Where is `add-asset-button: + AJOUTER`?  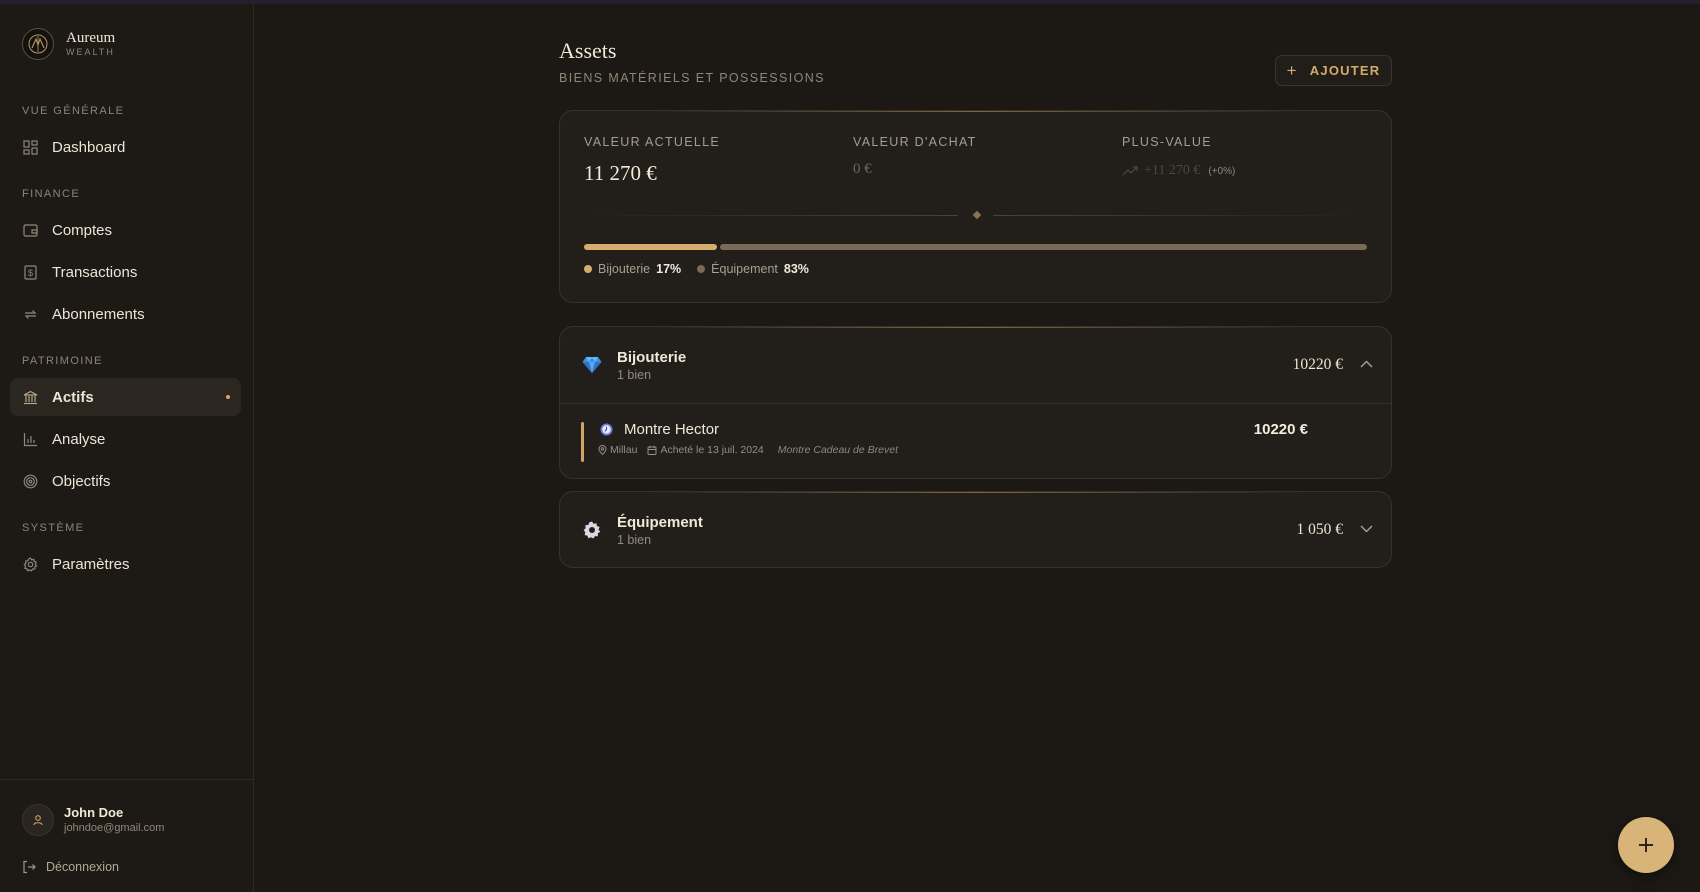
add-asset-button: + AJOUTER is located at coordinates (1333, 70).